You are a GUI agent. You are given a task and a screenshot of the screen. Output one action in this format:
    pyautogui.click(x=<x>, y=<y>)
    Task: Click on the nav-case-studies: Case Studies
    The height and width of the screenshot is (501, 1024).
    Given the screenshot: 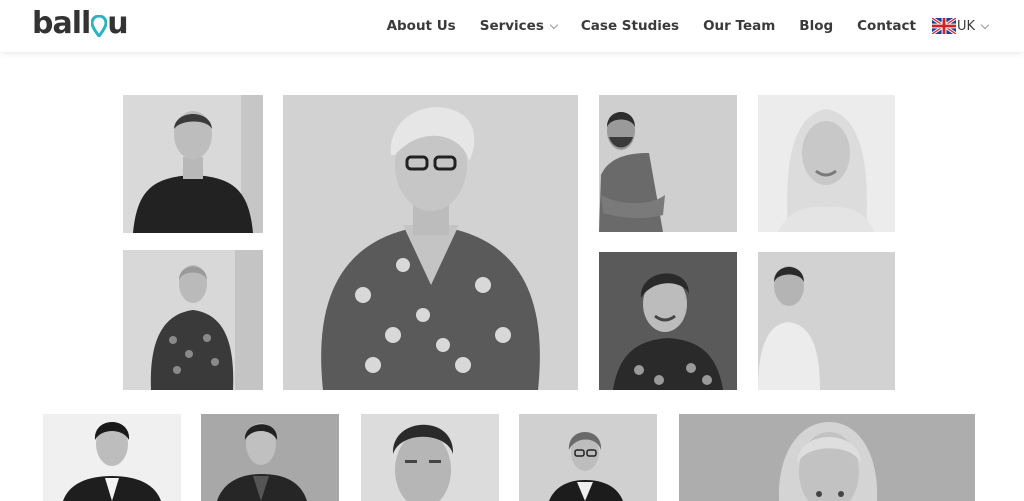 What is the action you would take?
    pyautogui.click(x=630, y=26)
    